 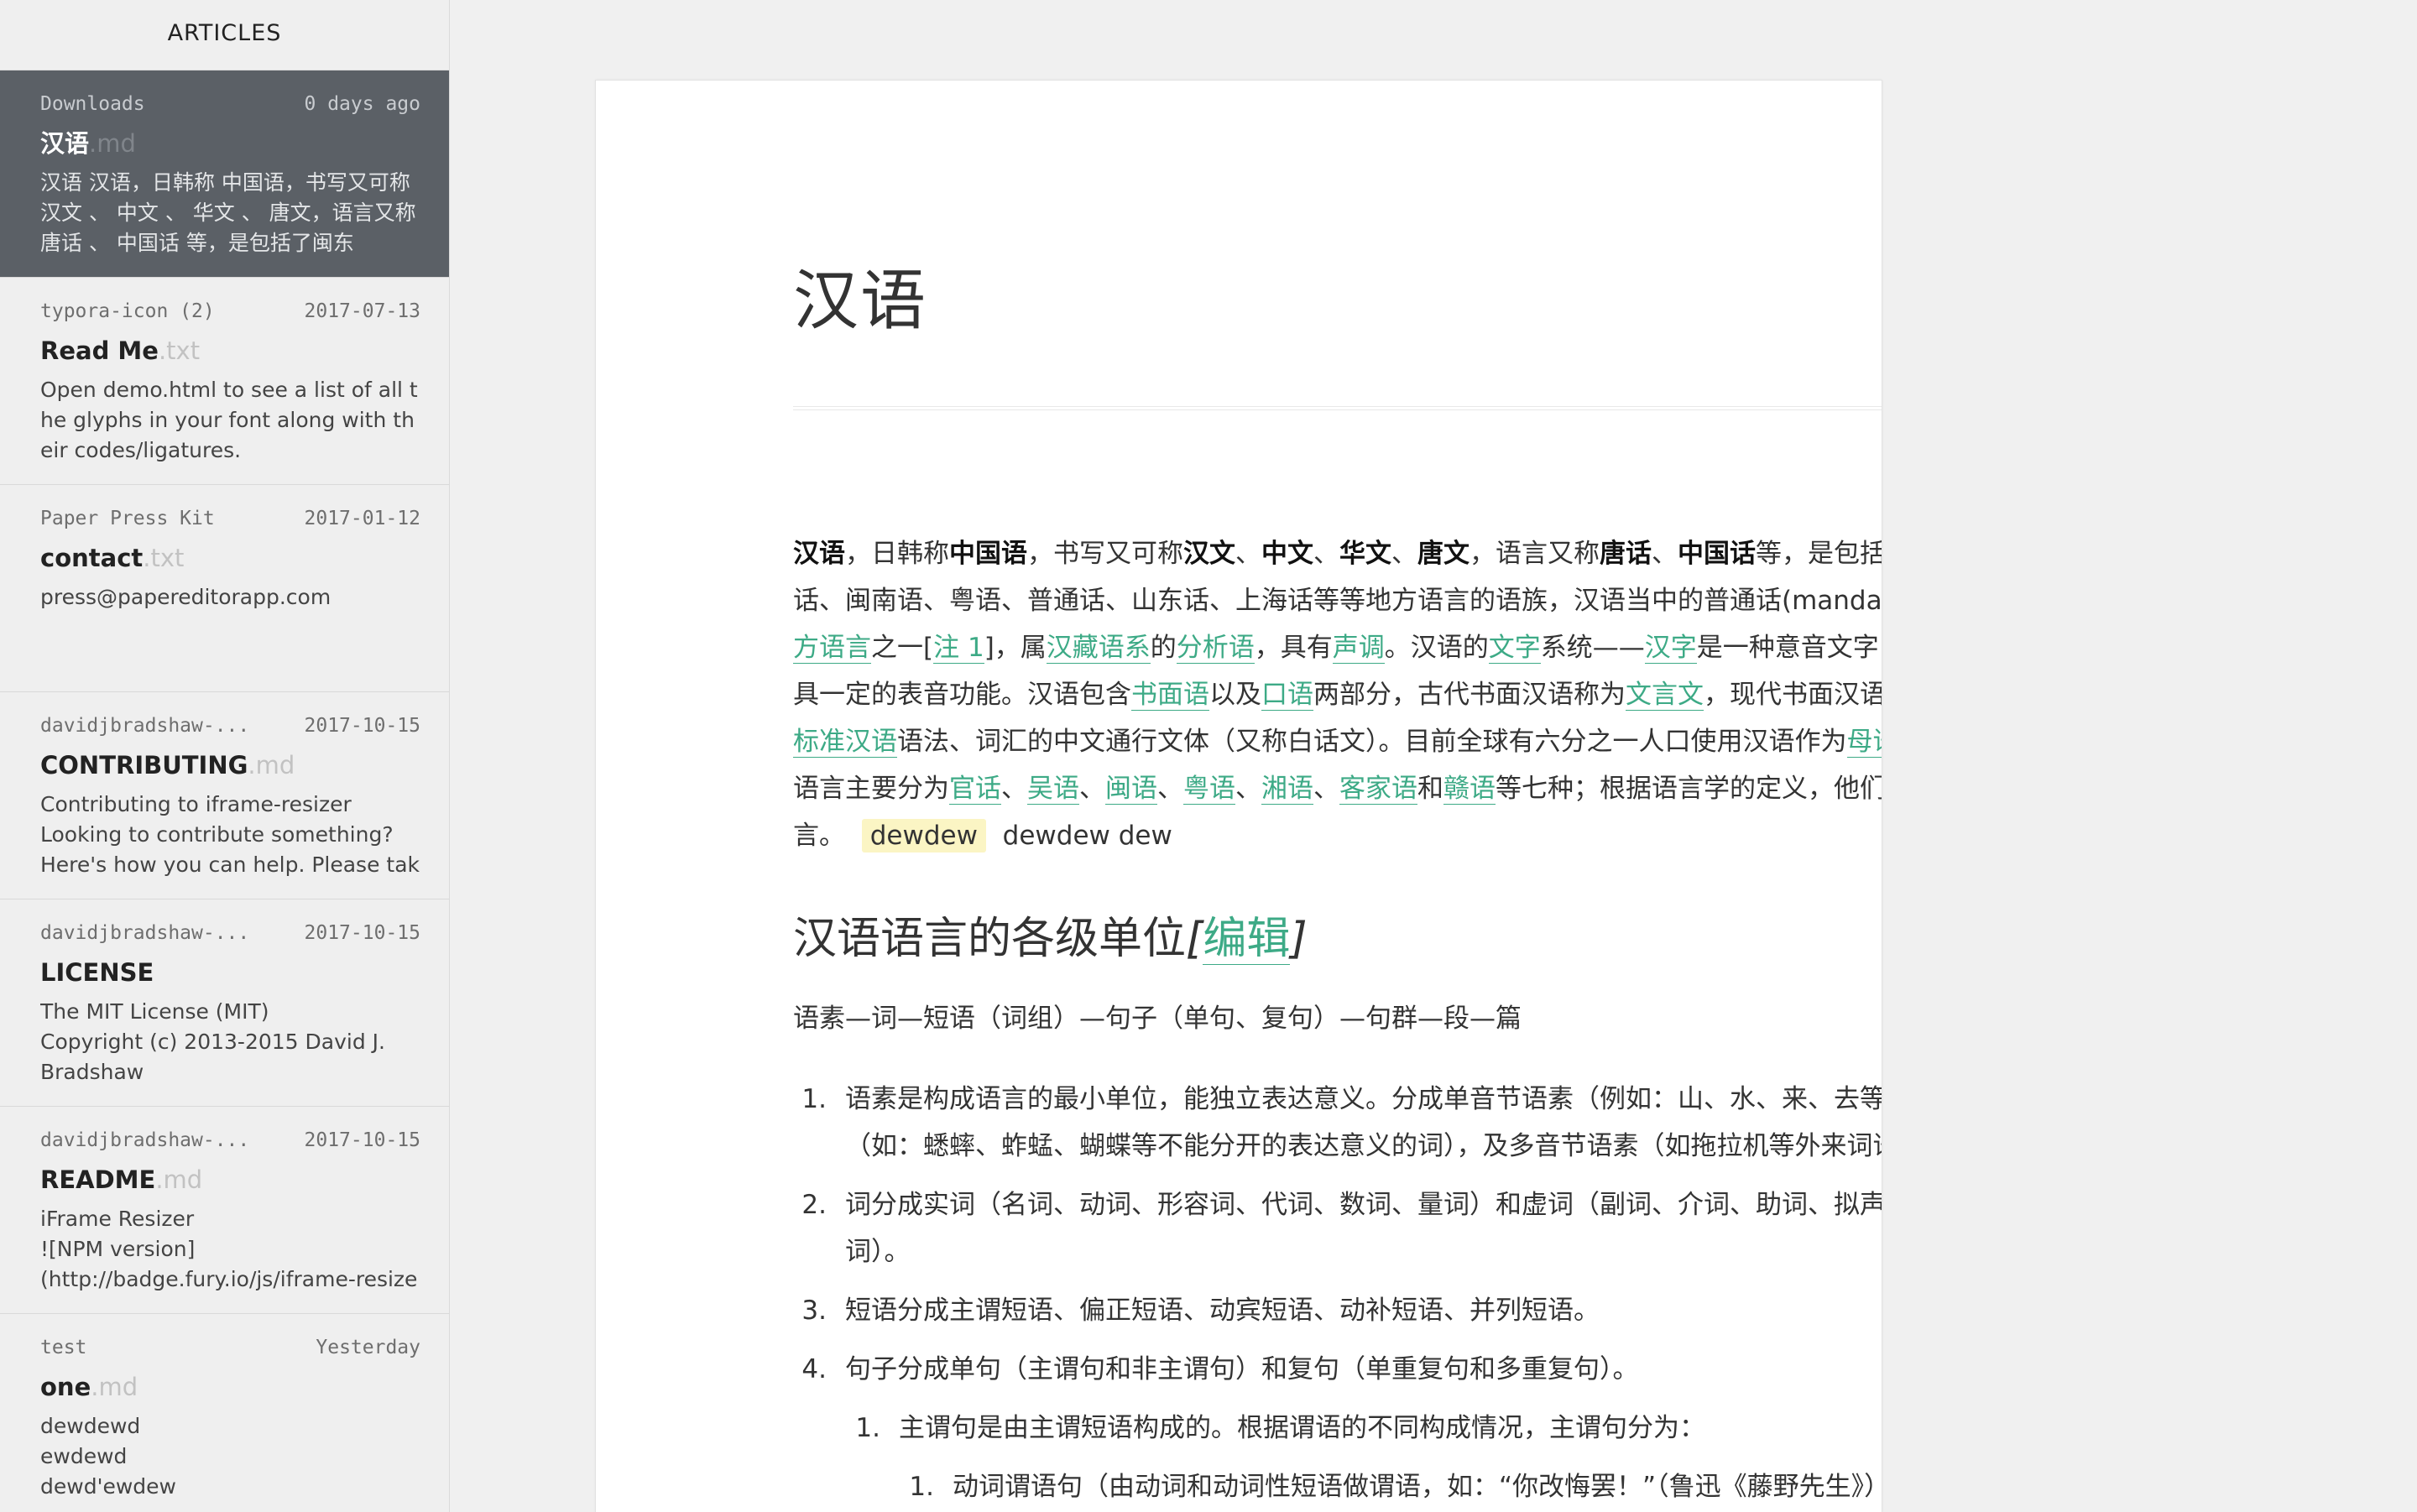 I want to click on link-writing: 文字, so click(x=1514, y=648).